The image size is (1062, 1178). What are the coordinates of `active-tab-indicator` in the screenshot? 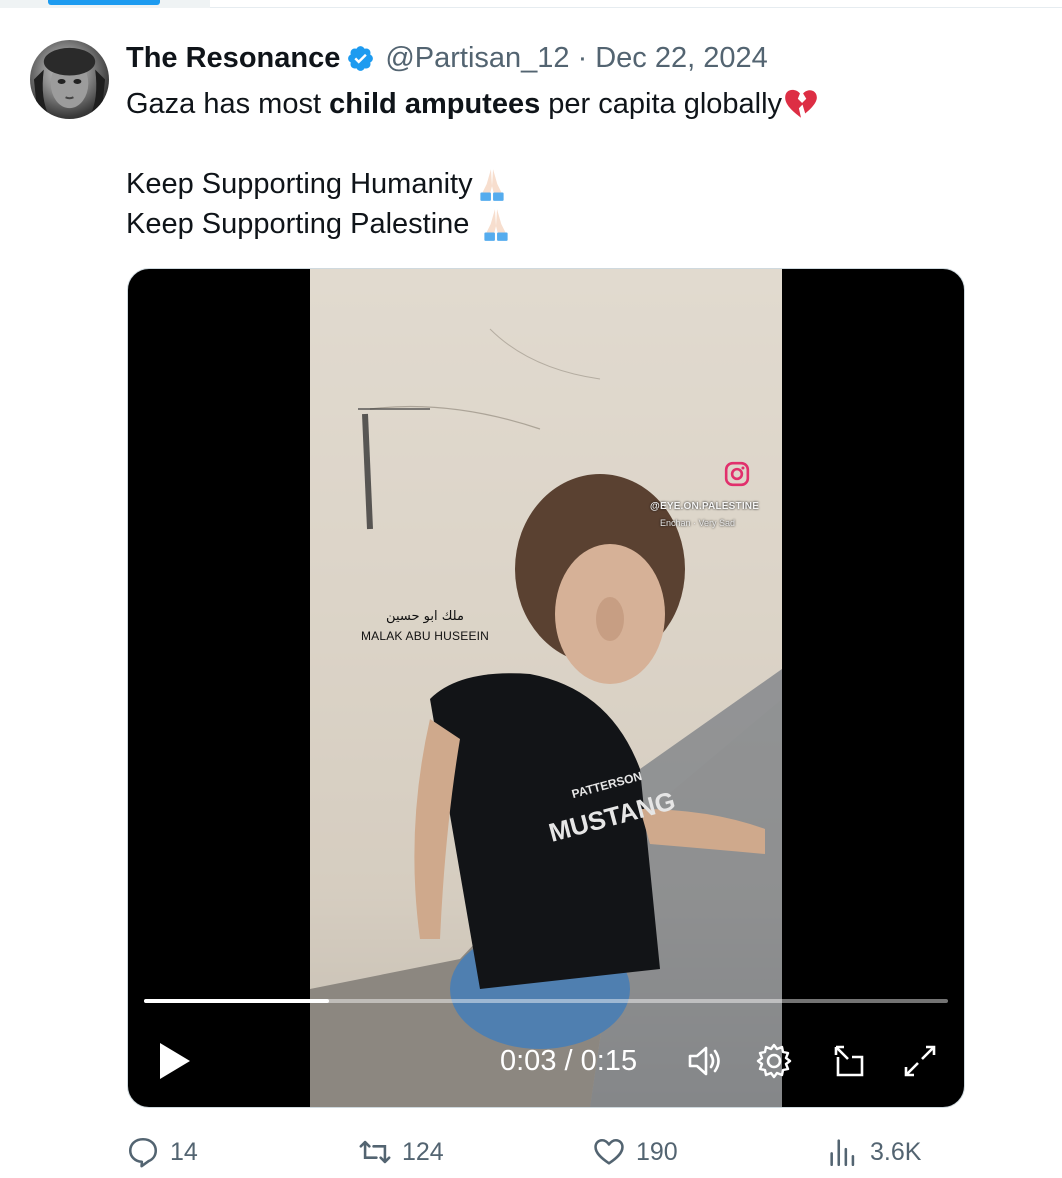 It's located at (104, 2).